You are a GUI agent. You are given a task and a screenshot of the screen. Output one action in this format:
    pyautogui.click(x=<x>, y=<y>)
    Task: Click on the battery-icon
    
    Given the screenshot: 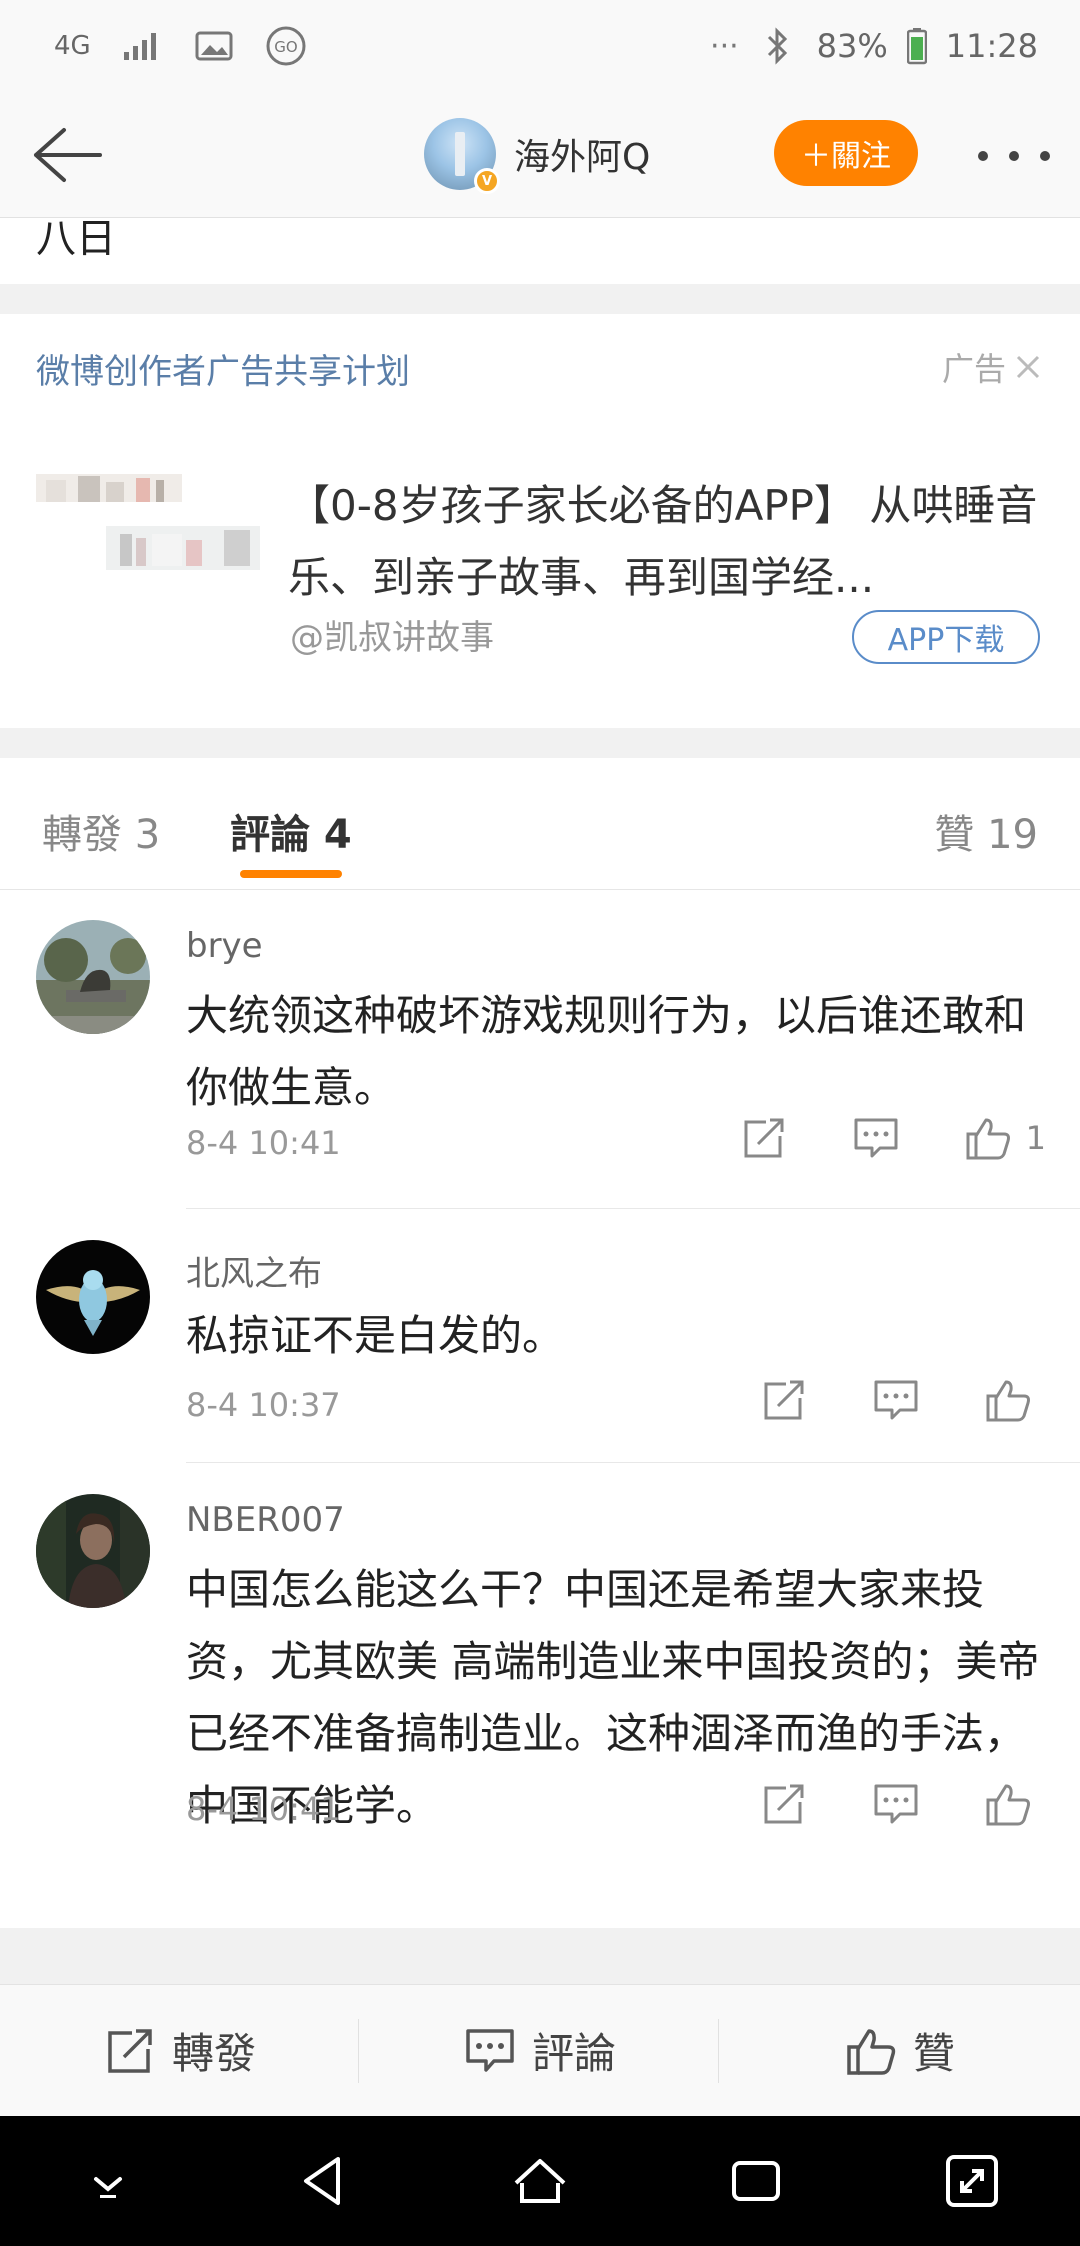 What is the action you would take?
    pyautogui.click(x=917, y=46)
    